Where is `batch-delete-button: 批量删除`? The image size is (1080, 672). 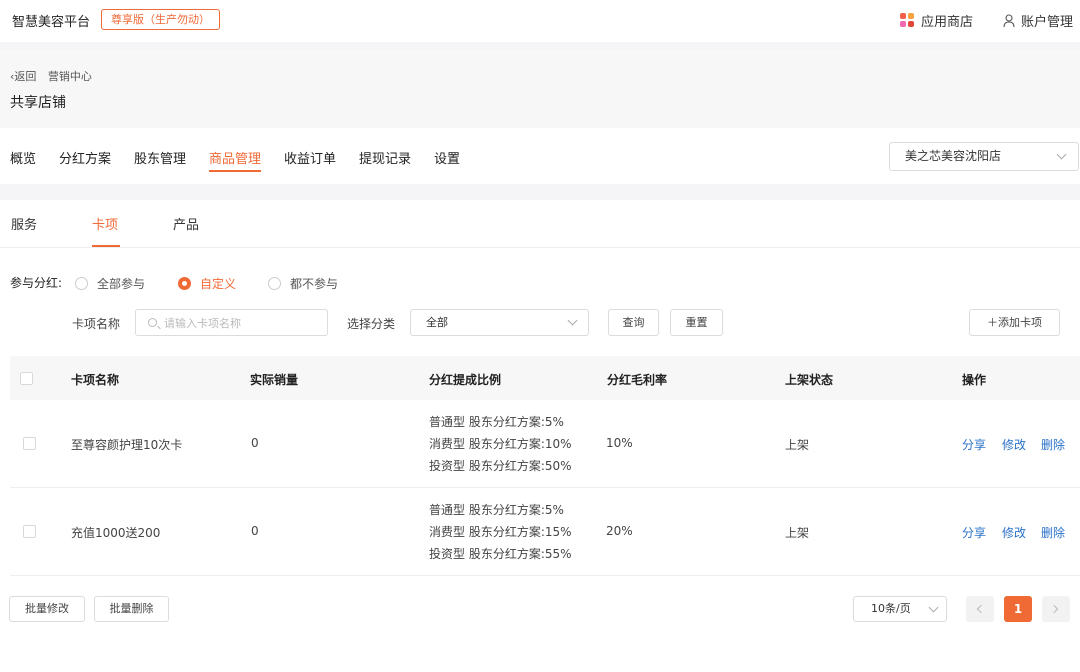
batch-delete-button: 批量删除 is located at coordinates (131, 609).